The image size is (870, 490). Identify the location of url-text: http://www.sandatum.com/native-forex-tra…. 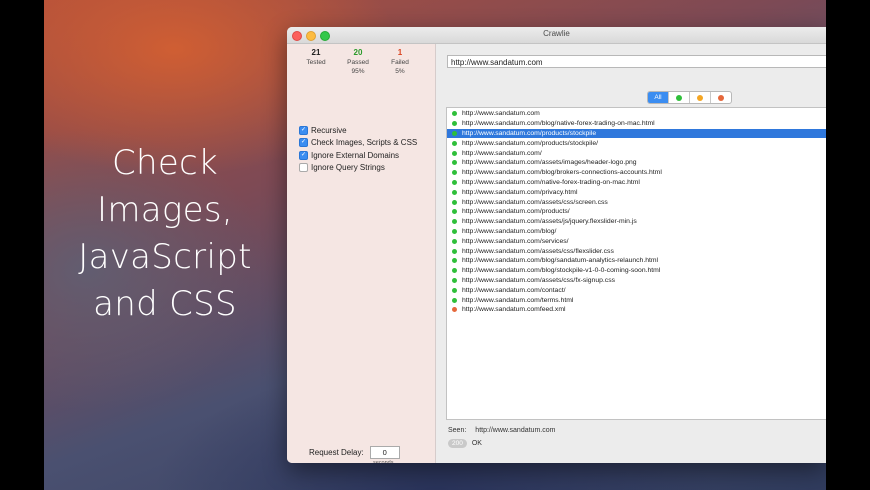
(551, 182).